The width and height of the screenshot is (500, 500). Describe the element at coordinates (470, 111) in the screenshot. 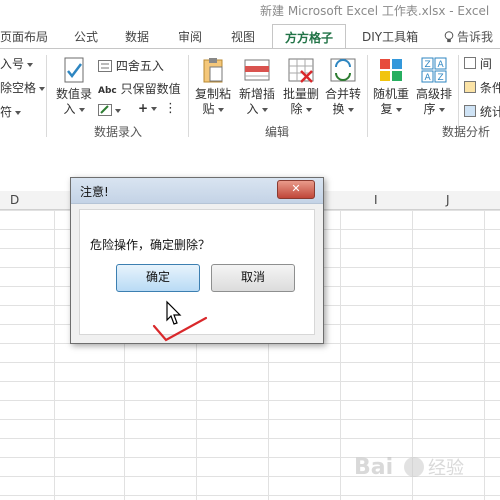

I see `statistics-icon` at that location.